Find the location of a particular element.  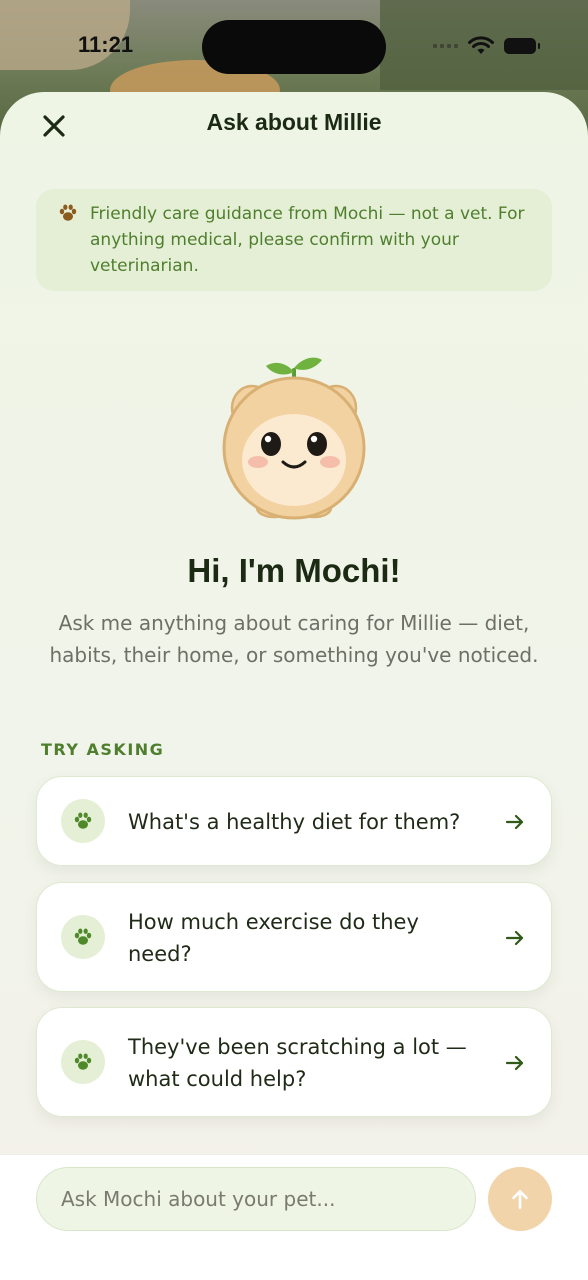

status-icons is located at coordinates (486, 46).